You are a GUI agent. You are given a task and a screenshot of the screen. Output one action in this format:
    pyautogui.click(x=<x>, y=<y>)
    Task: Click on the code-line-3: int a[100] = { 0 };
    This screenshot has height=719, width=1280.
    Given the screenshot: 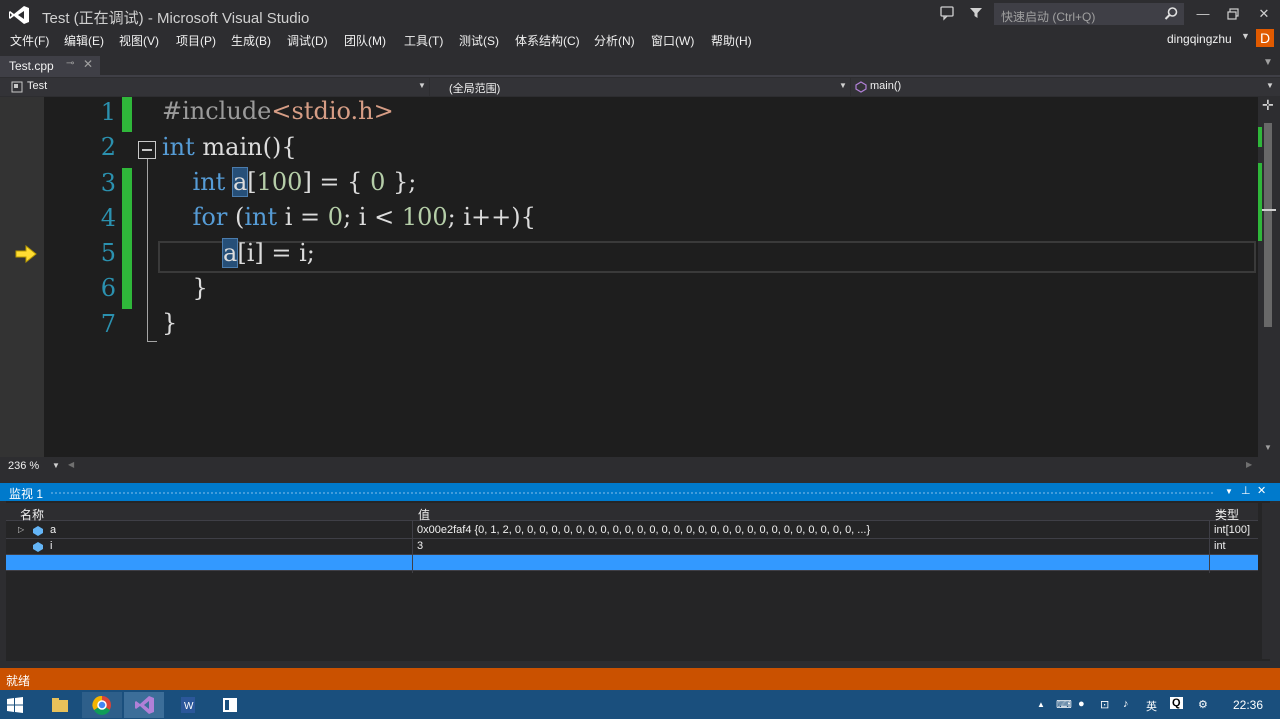 What is the action you would take?
    pyautogui.click(x=289, y=182)
    